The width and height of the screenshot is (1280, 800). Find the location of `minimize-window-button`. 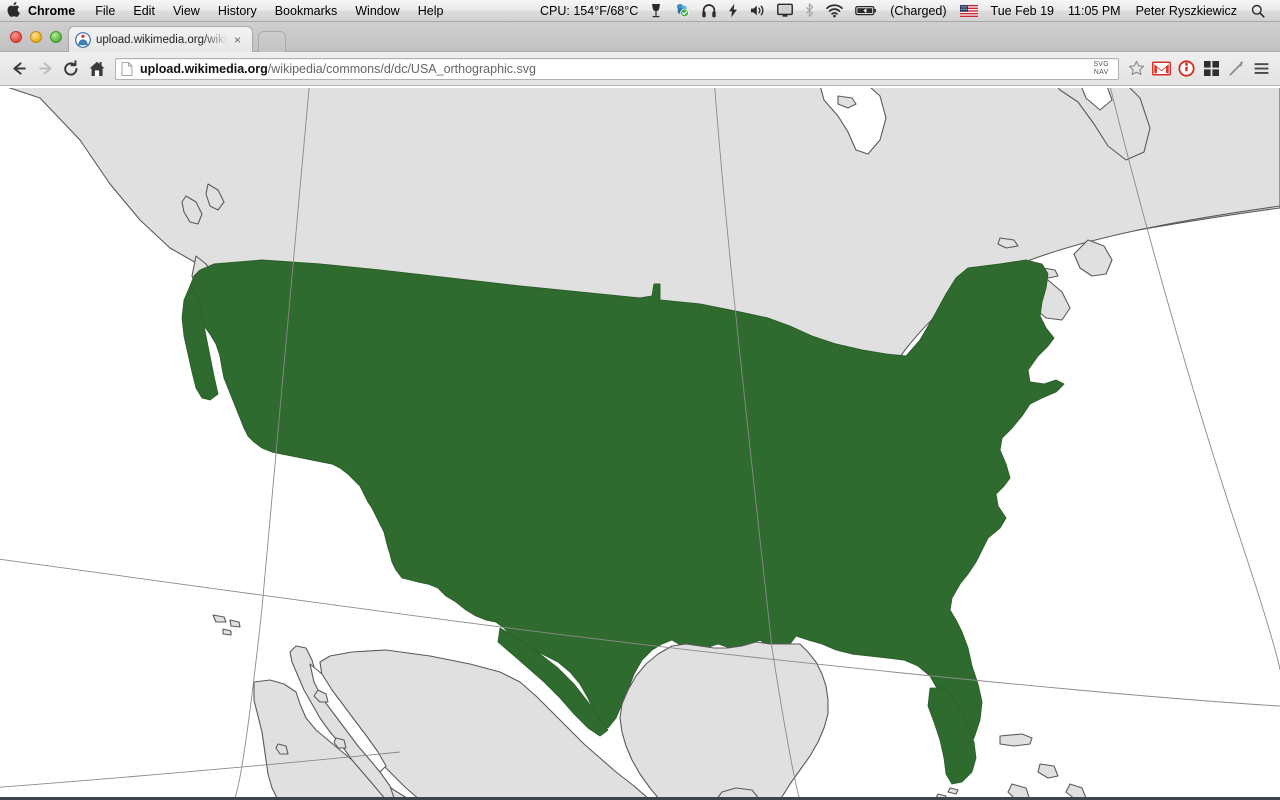

minimize-window-button is located at coordinates (36, 37).